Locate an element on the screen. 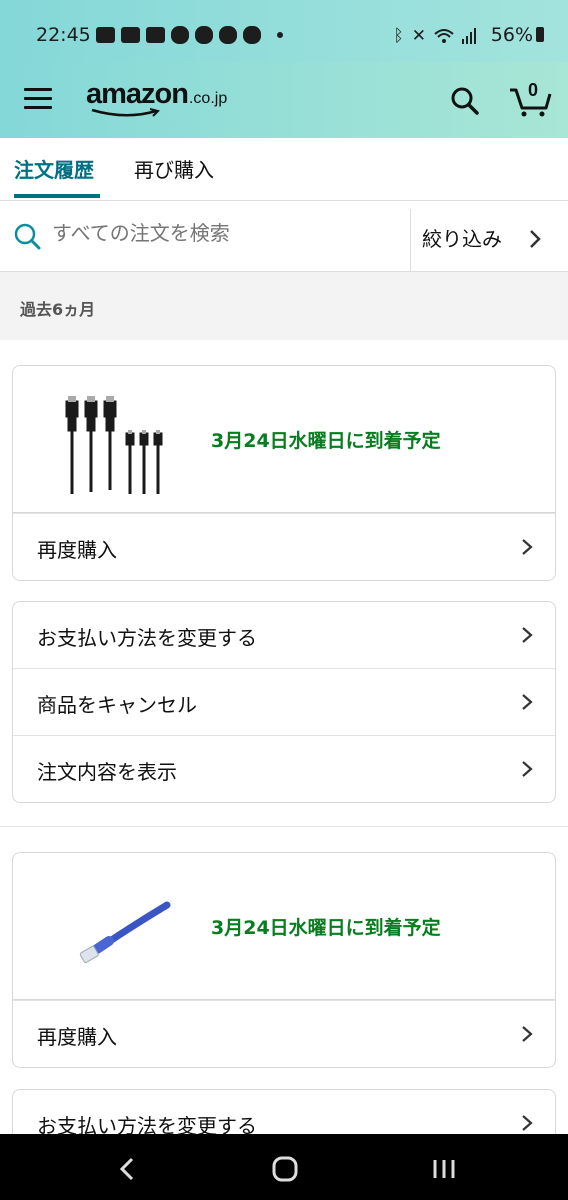  logo-suffix: .co.jp is located at coordinates (208, 98).